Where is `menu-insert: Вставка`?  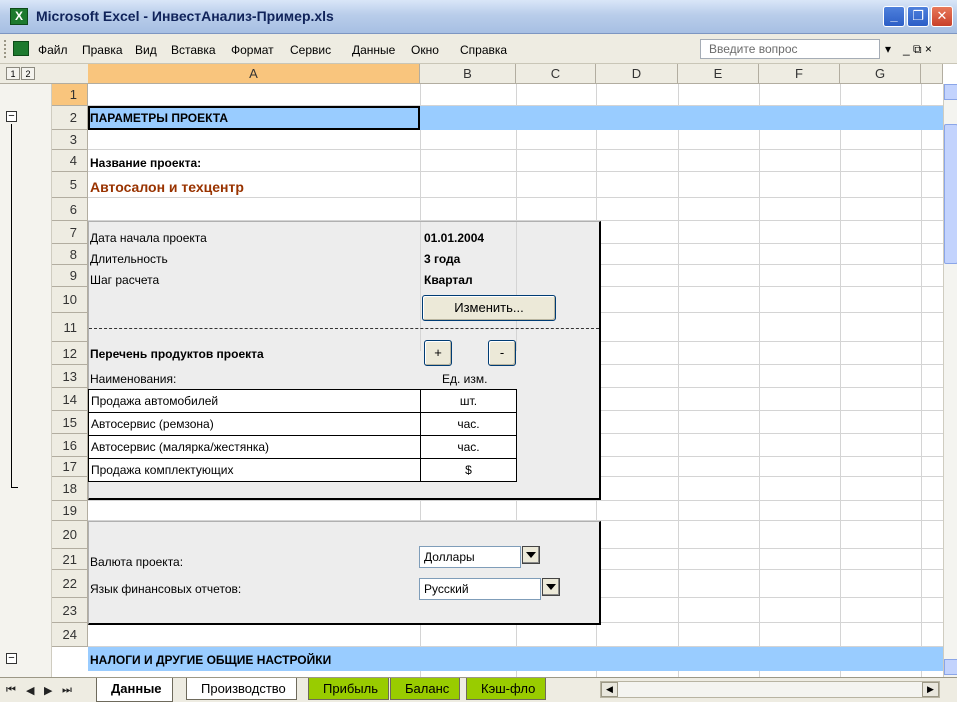
menu-insert: Вставка is located at coordinates (193, 50).